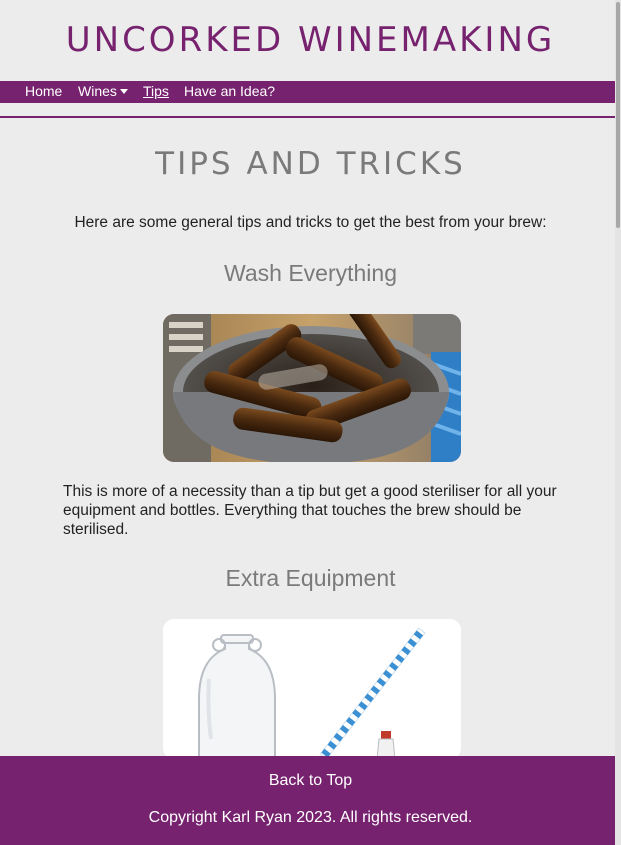  I want to click on nav-tips-link: Tips, so click(156, 91).